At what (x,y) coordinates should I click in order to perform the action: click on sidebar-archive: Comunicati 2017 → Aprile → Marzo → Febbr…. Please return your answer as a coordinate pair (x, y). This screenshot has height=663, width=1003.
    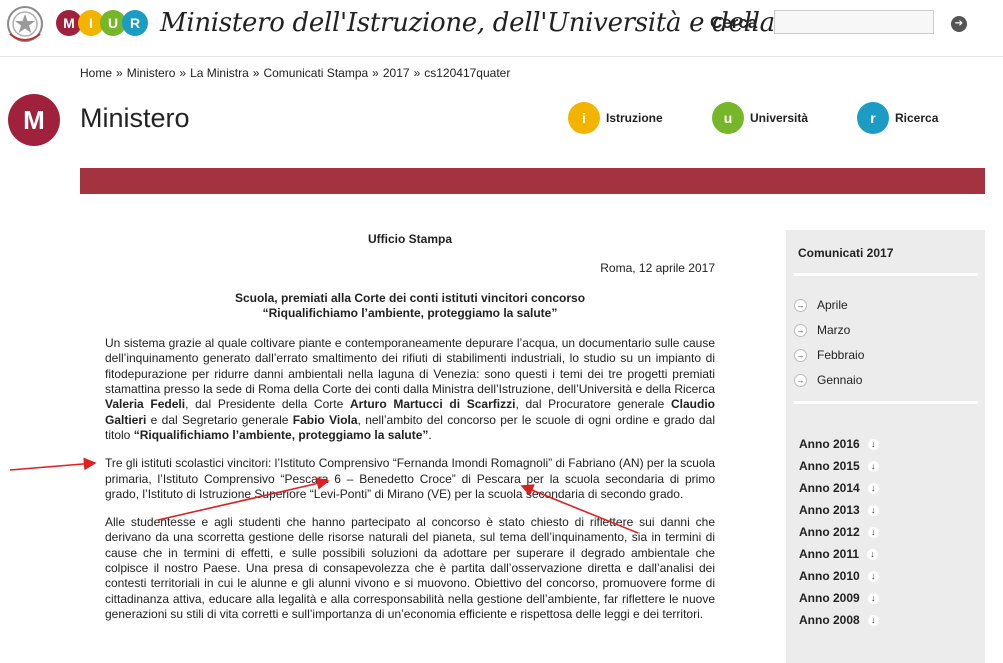
    Looking at the image, I should click on (885, 446).